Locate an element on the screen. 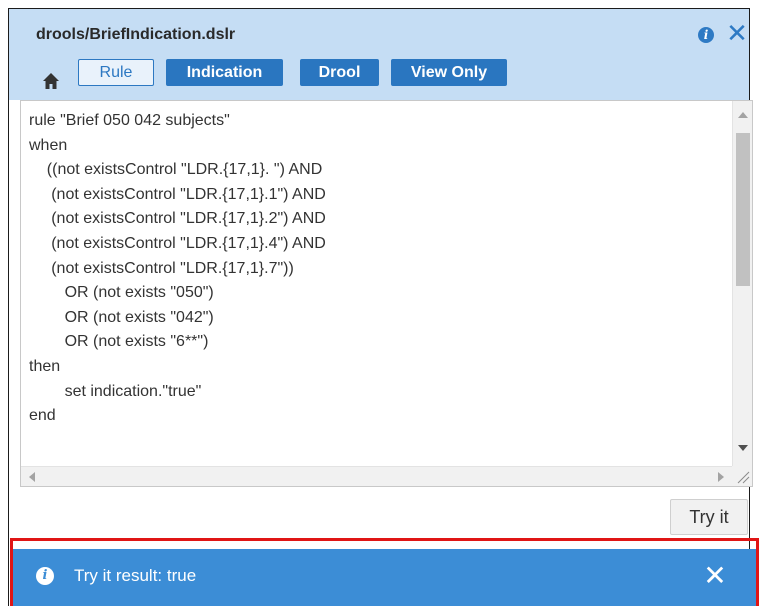  close-icon: ✕ is located at coordinates (737, 34).